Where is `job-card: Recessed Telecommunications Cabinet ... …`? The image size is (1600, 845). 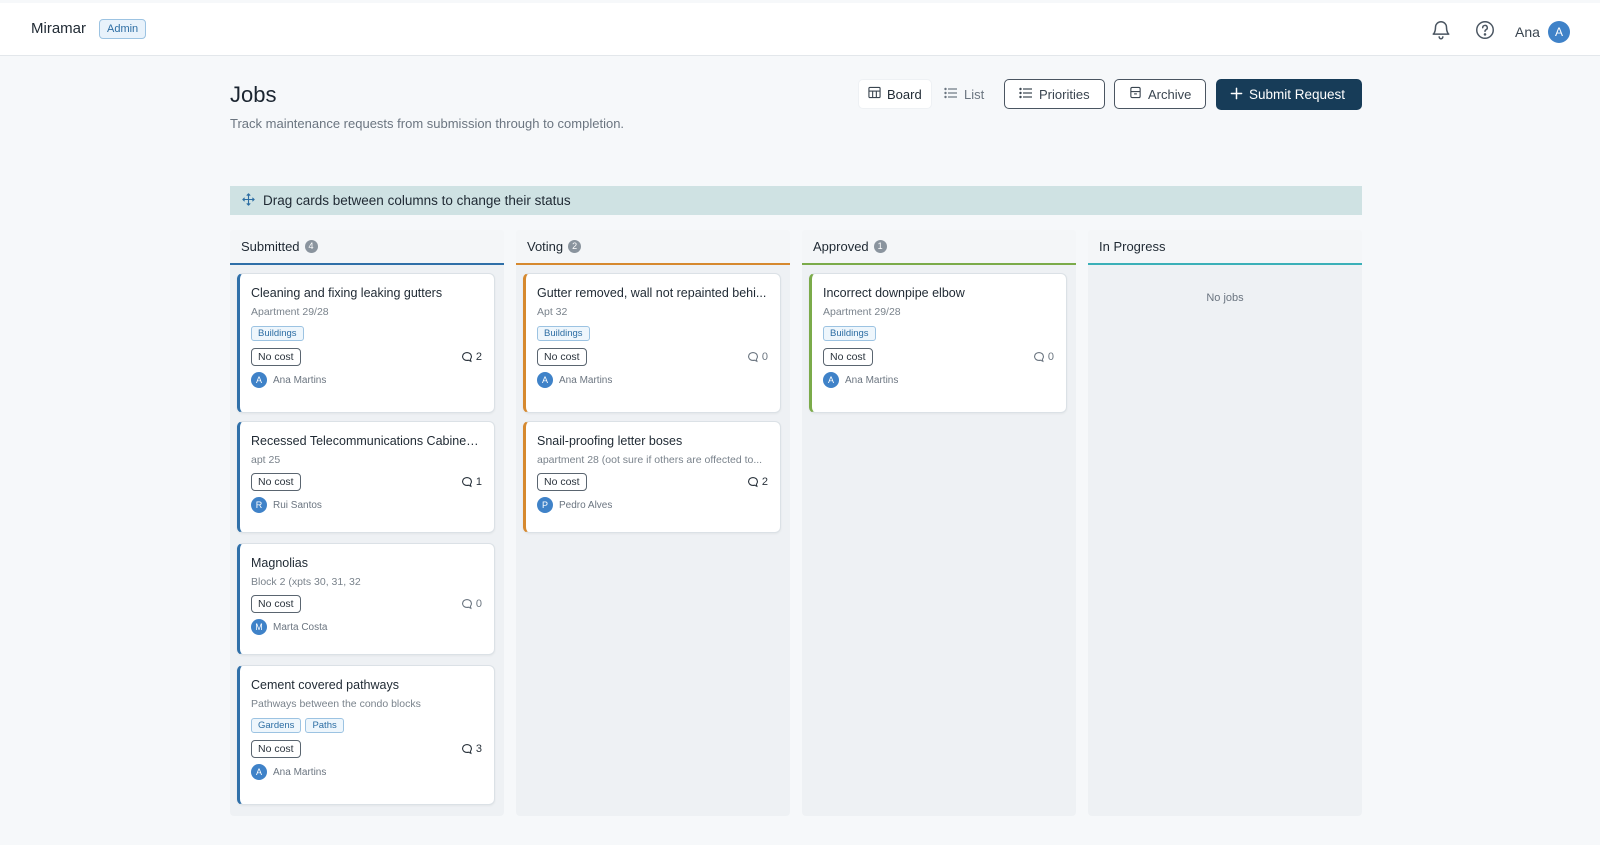 job-card: Recessed Telecommunications Cabinet ... … is located at coordinates (366, 477).